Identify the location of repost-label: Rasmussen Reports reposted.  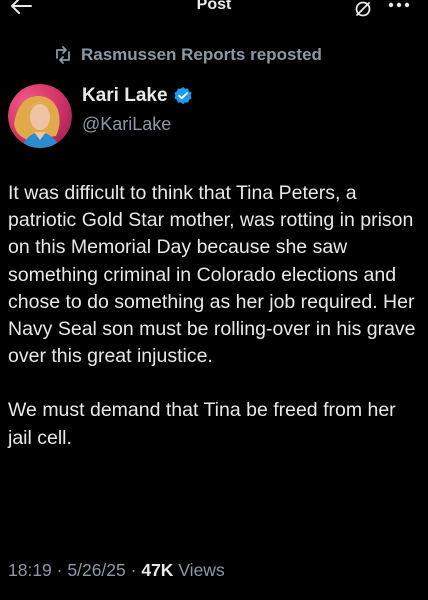
(201, 54).